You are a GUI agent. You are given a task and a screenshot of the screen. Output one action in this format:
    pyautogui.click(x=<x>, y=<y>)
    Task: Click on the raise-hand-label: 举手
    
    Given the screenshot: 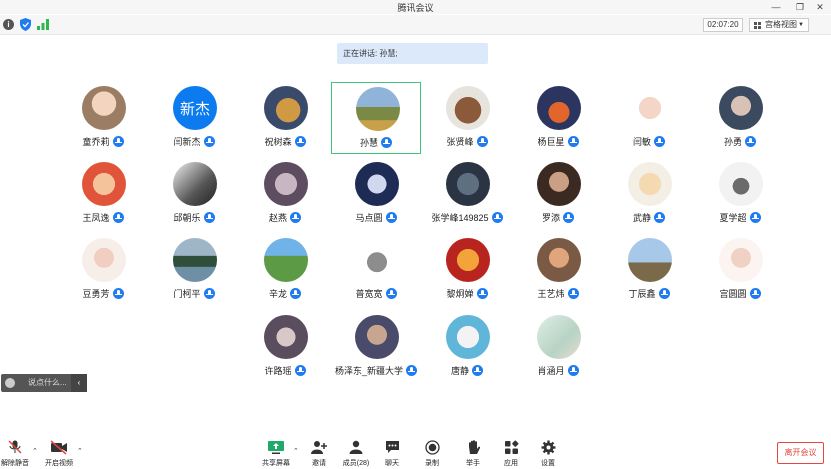 What is the action you would take?
    pyautogui.click(x=473, y=463)
    